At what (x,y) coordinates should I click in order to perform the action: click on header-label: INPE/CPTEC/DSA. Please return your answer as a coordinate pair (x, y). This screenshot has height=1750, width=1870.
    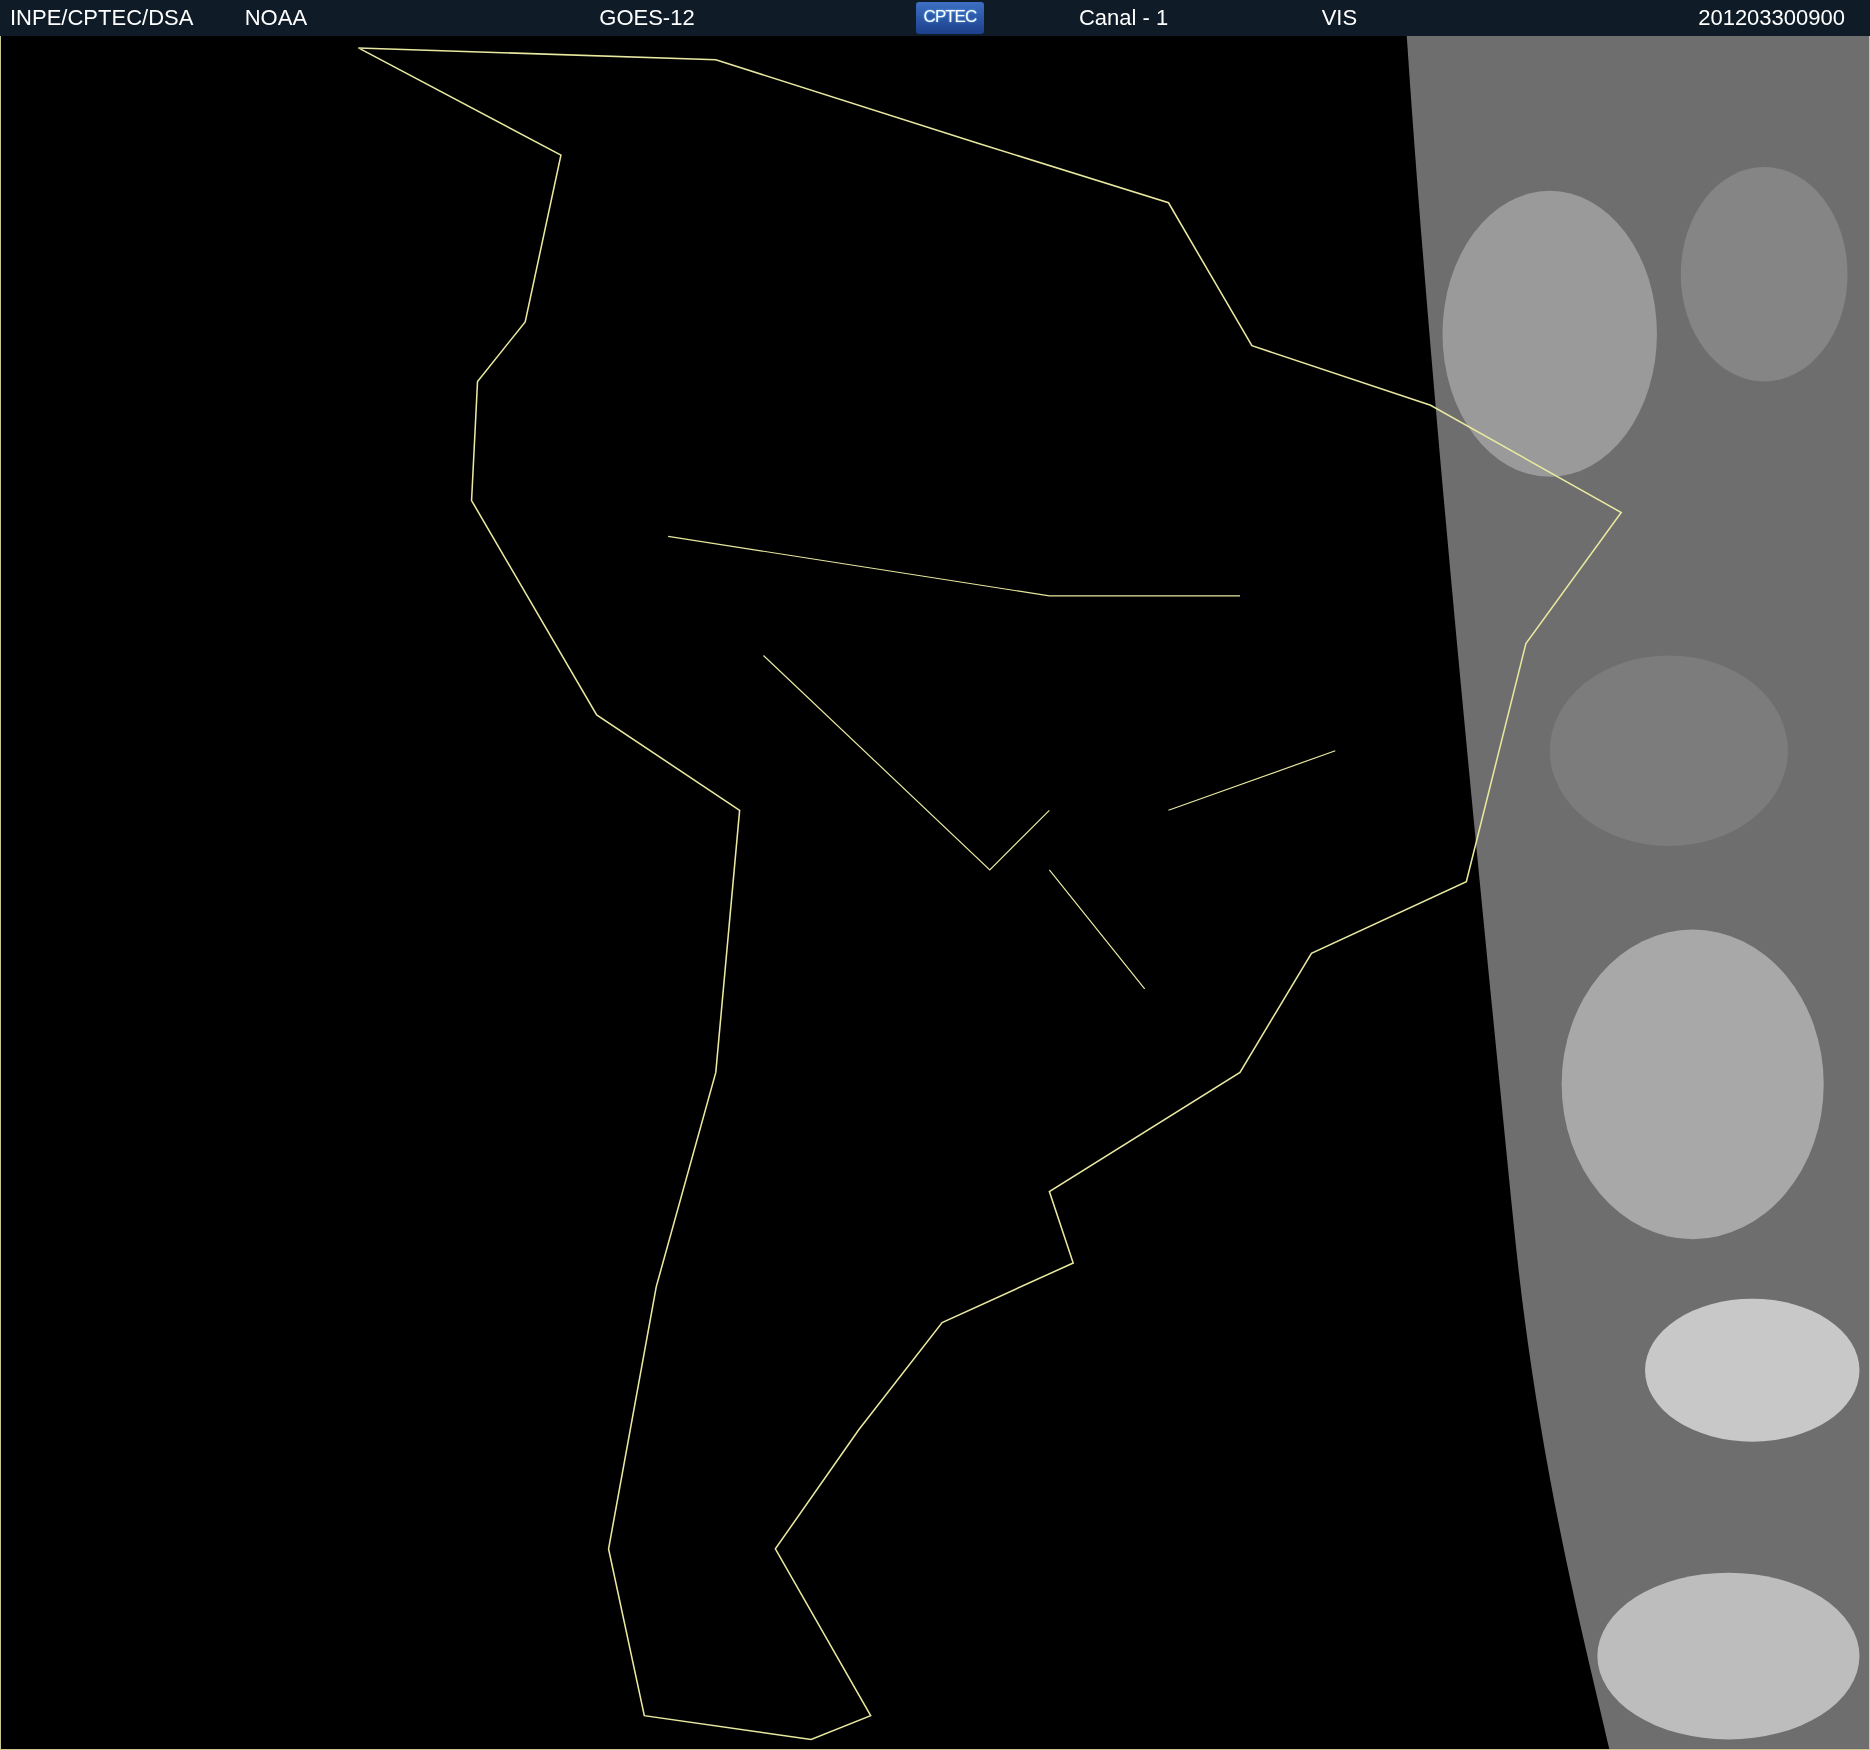
    Looking at the image, I should click on (102, 18).